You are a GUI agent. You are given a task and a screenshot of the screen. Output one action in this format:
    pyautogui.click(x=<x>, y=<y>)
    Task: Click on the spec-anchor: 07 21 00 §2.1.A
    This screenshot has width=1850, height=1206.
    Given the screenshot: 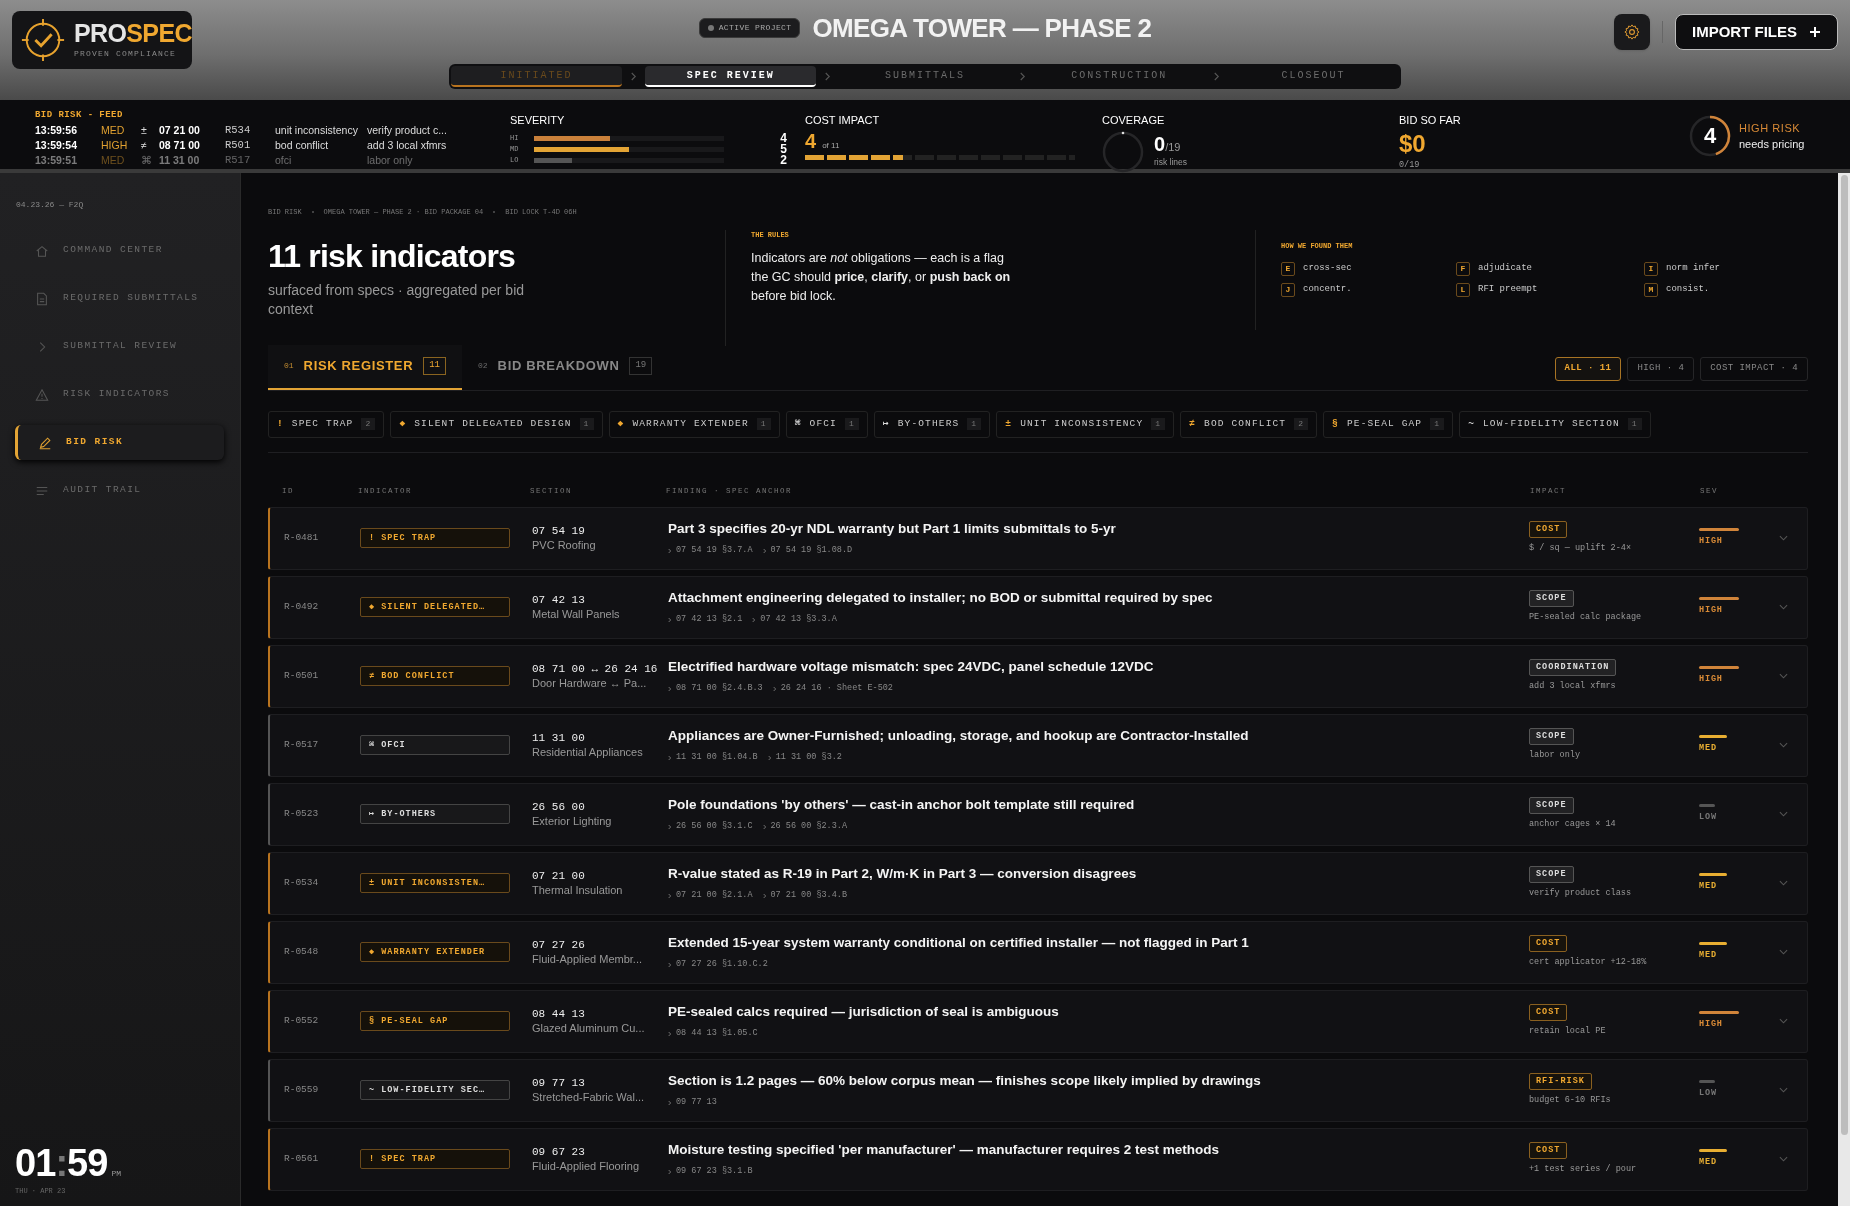 What is the action you would take?
    pyautogui.click(x=710, y=895)
    